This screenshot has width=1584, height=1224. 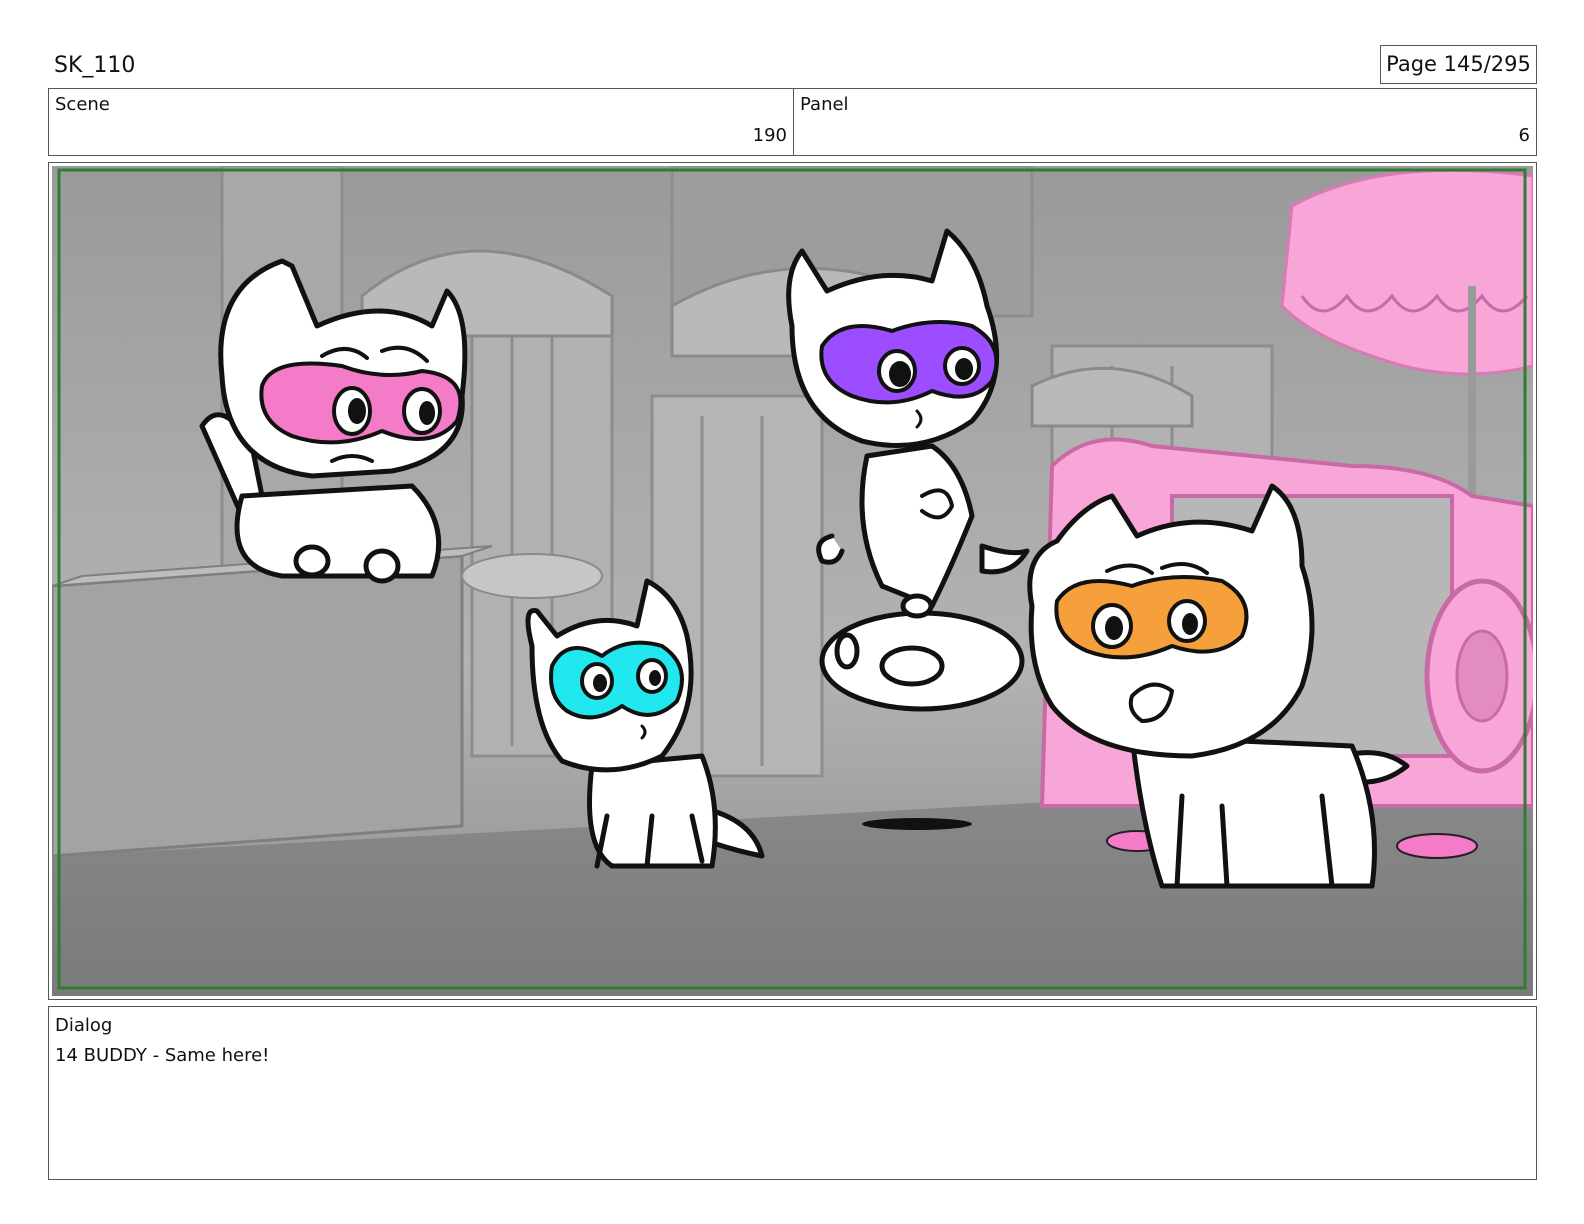 I want to click on project-code: SK_110, so click(x=95, y=65).